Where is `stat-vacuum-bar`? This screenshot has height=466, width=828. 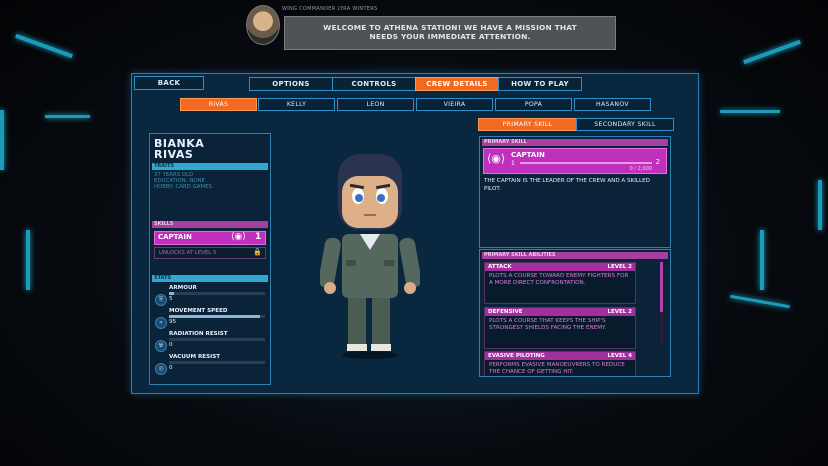 stat-vacuum-bar is located at coordinates (217, 362).